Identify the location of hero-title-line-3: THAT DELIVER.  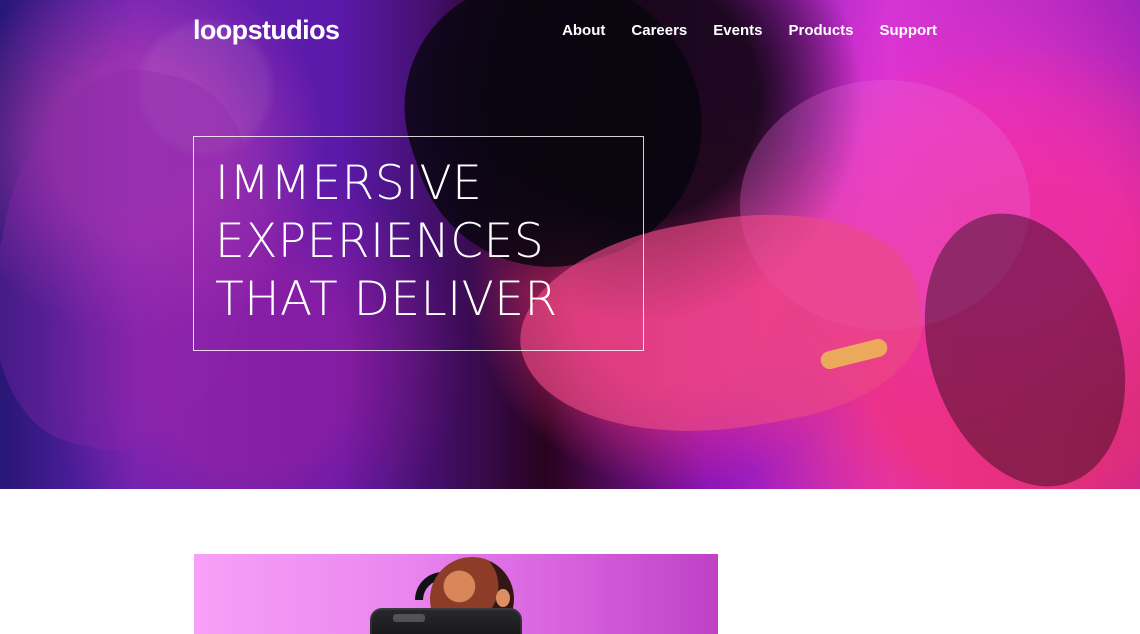
(386, 299).